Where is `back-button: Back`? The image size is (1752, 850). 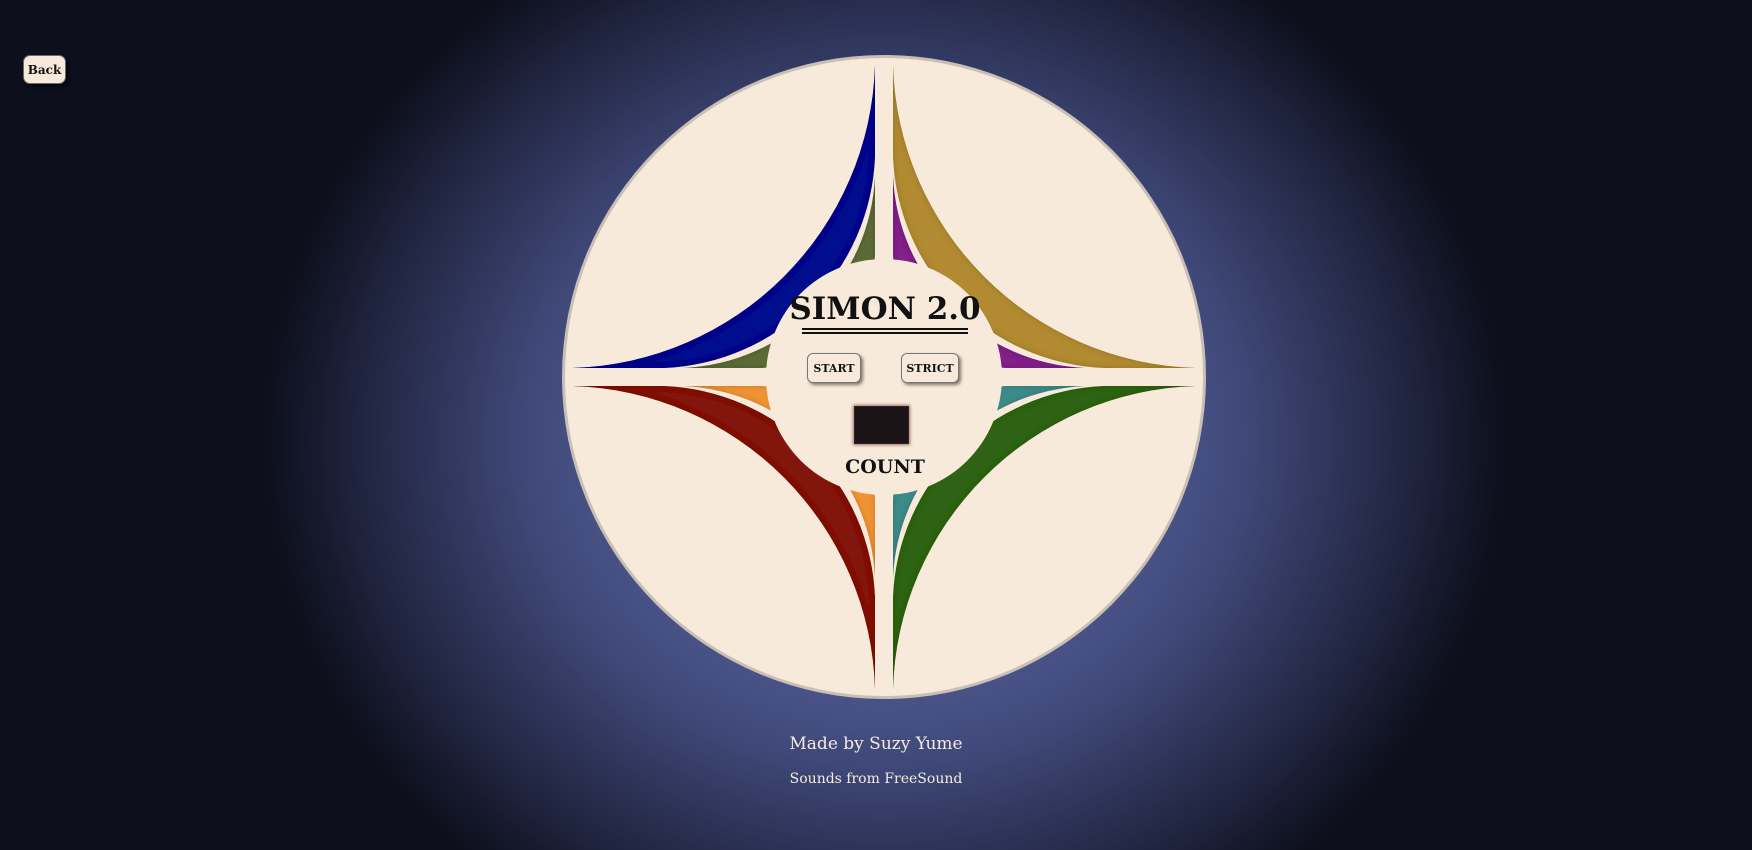
back-button: Back is located at coordinates (44, 69).